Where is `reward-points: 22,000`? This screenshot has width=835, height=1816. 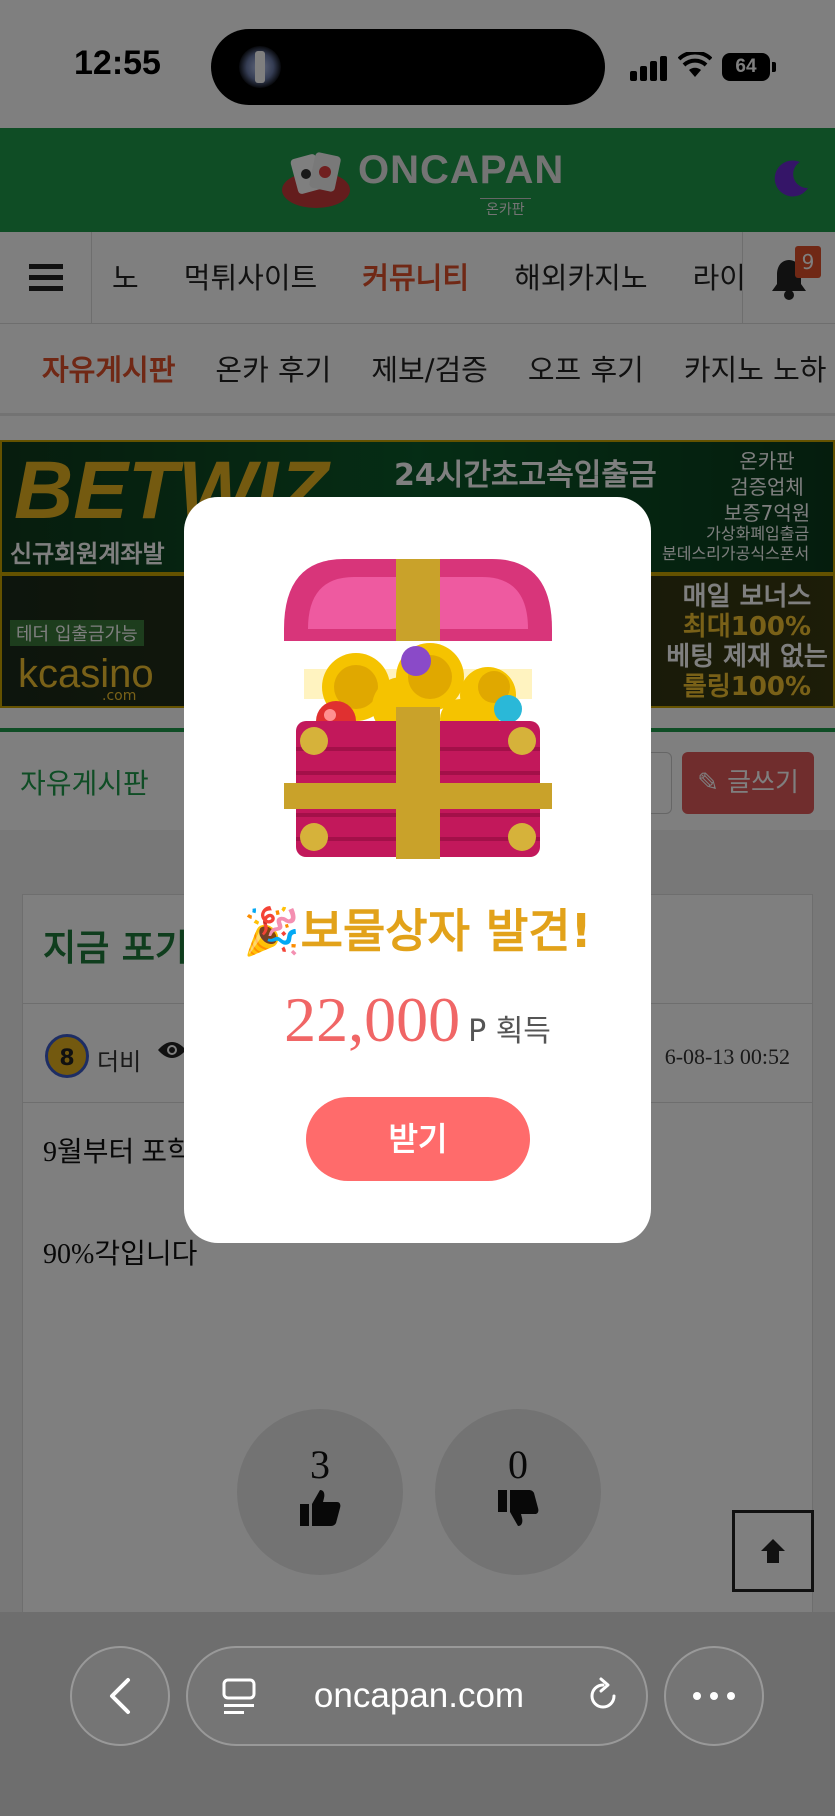 reward-points: 22,000 is located at coordinates (372, 1019).